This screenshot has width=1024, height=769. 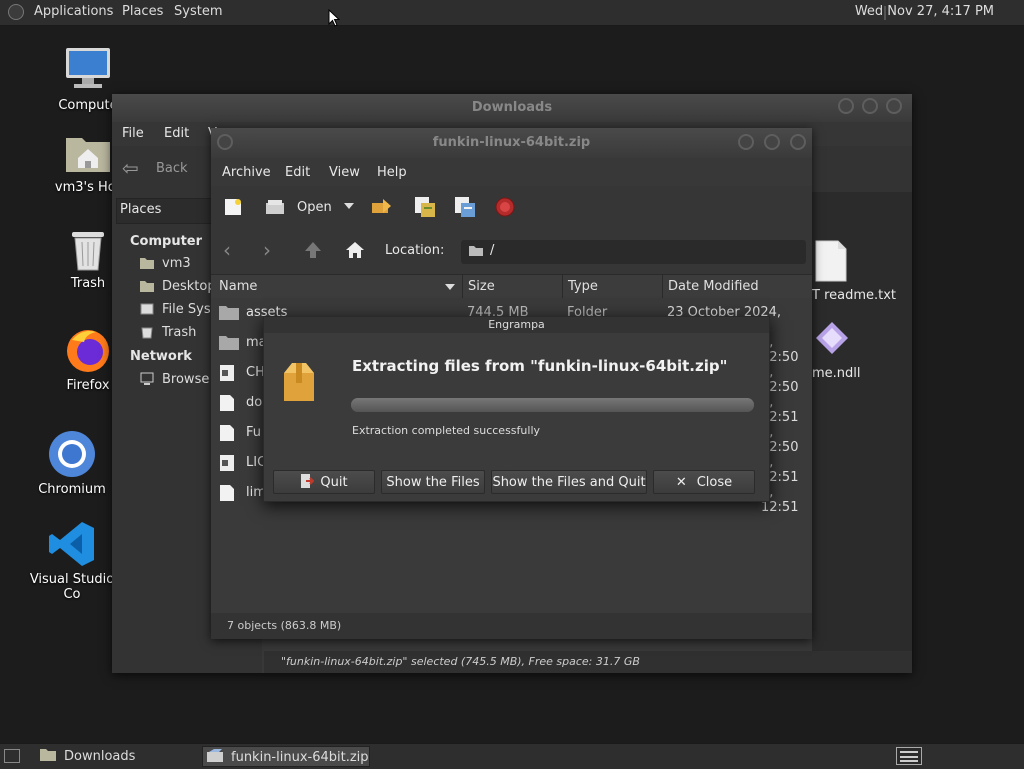 What do you see at coordinates (392, 172) in the screenshot?
I see `menu-help: Help` at bounding box center [392, 172].